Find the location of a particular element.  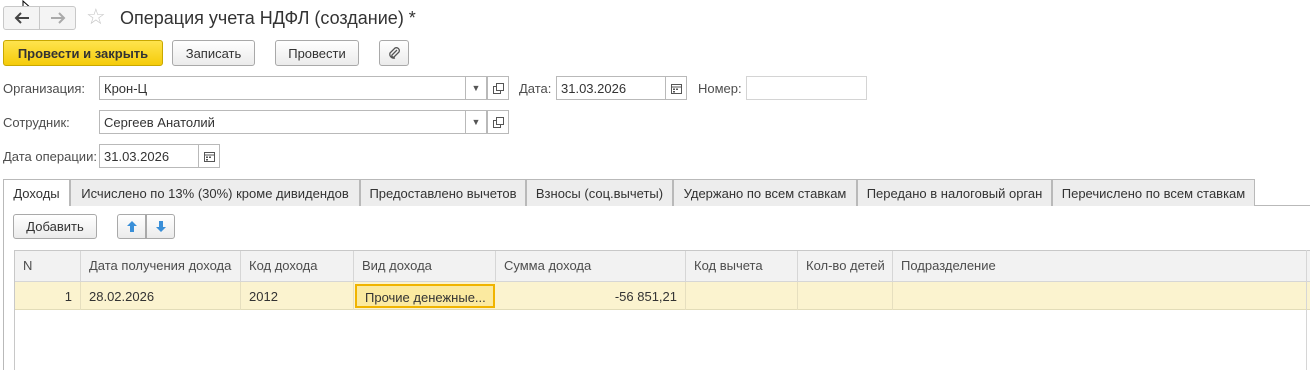

organization-label: Организация: is located at coordinates (44, 88).